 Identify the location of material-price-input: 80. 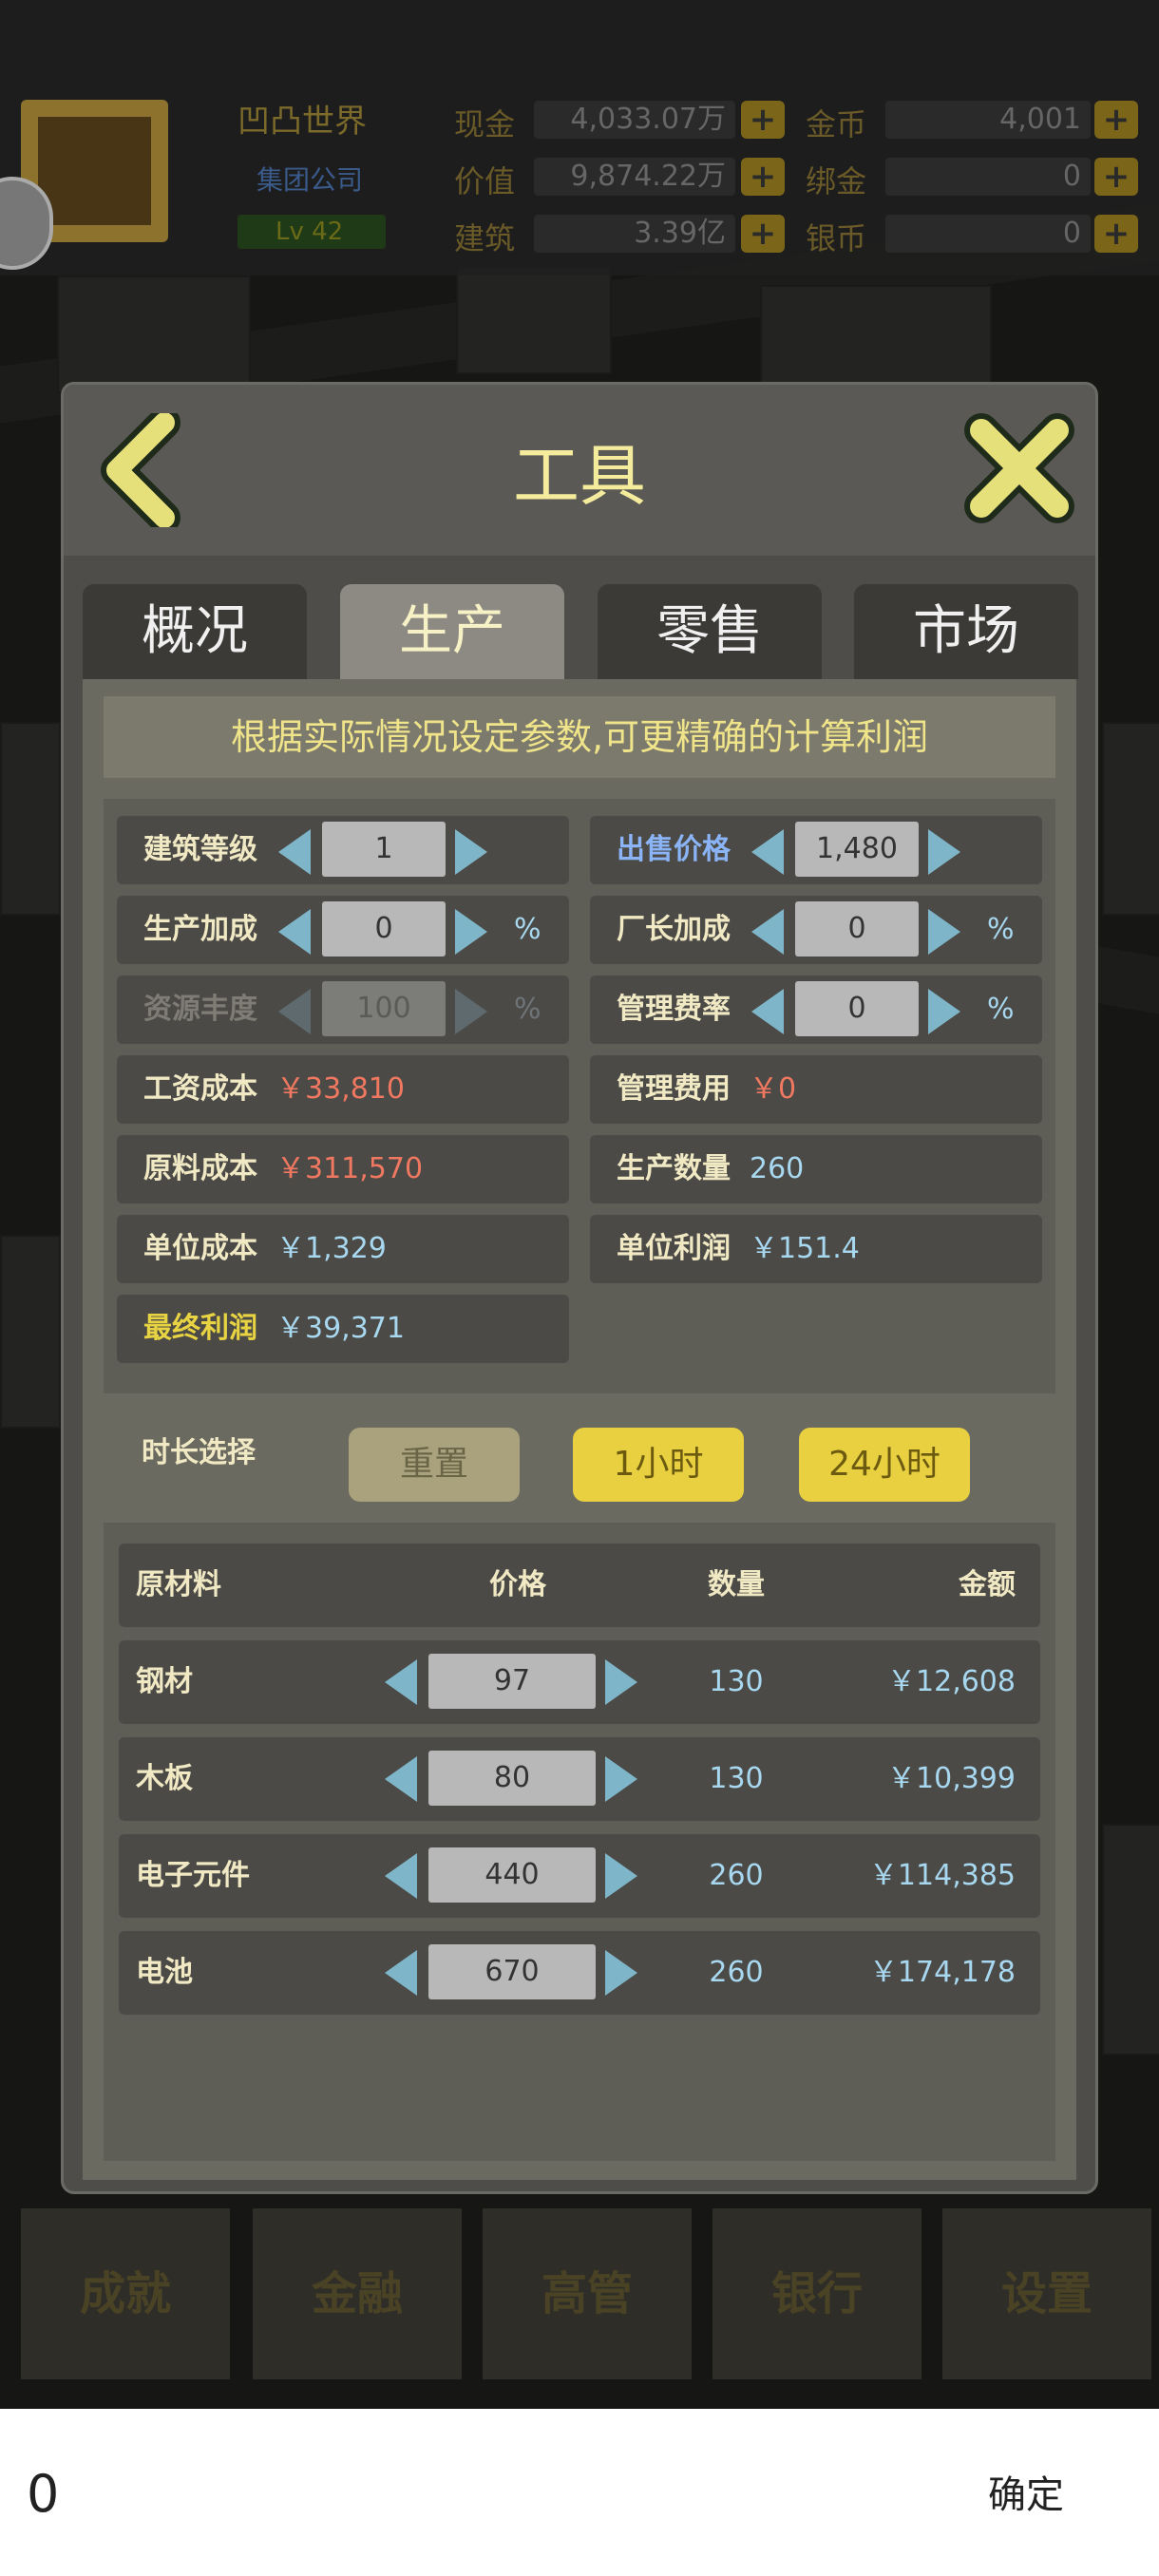
(512, 1778).